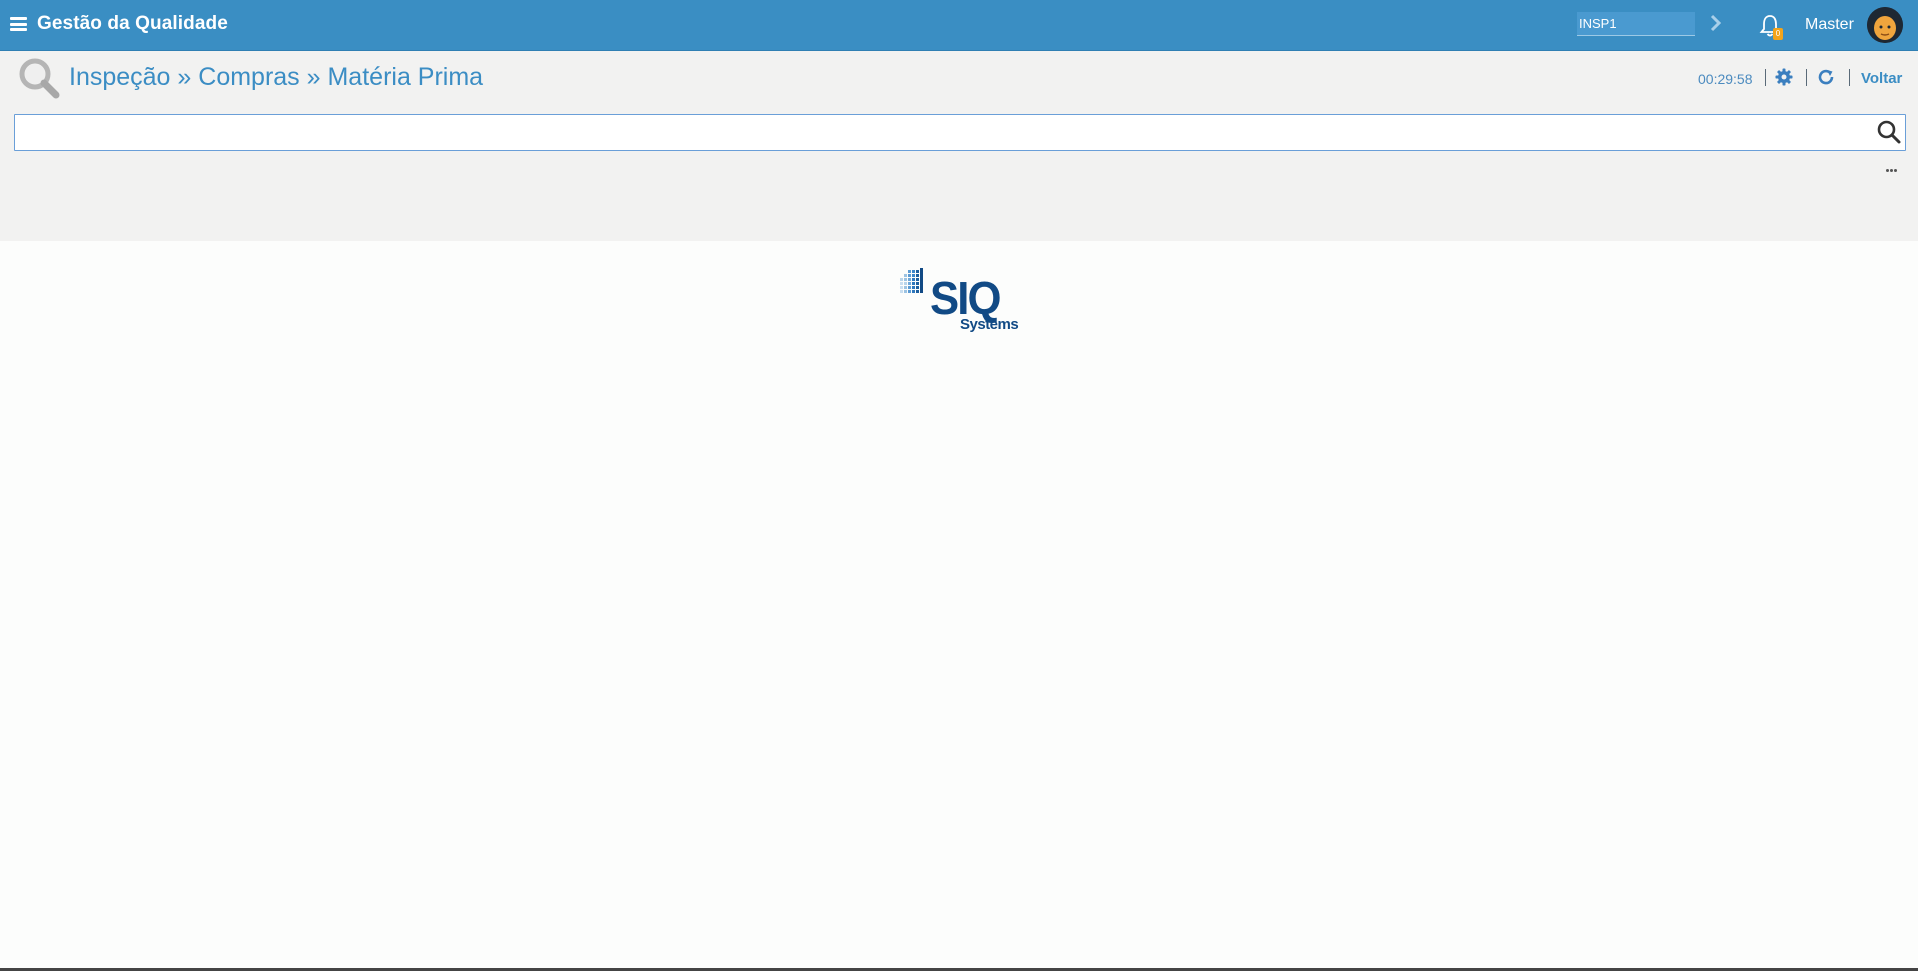 The width and height of the screenshot is (1918, 971). What do you see at coordinates (132, 23) in the screenshot?
I see `app-title: Gestão da Qualidade` at bounding box center [132, 23].